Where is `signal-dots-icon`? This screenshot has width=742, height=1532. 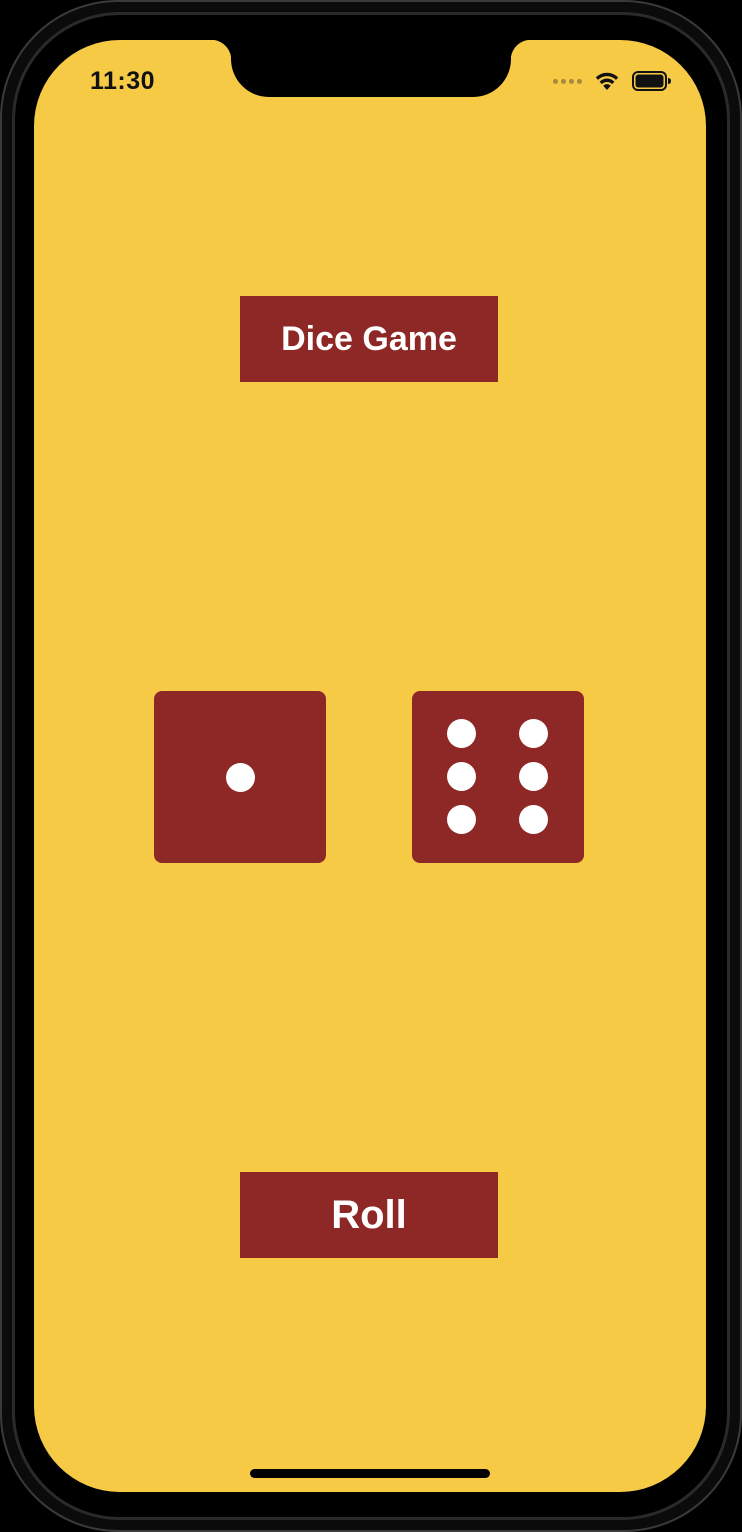 signal-dots-icon is located at coordinates (567, 81).